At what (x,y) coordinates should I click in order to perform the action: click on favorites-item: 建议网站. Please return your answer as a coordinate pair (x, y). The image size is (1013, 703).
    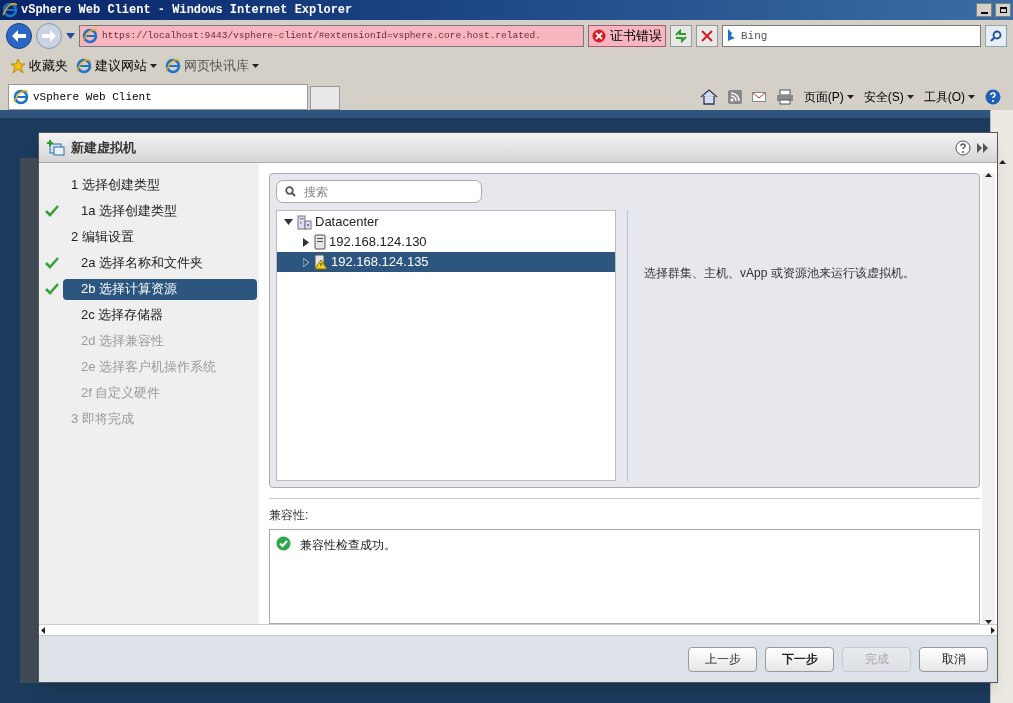
    Looking at the image, I should click on (116, 66).